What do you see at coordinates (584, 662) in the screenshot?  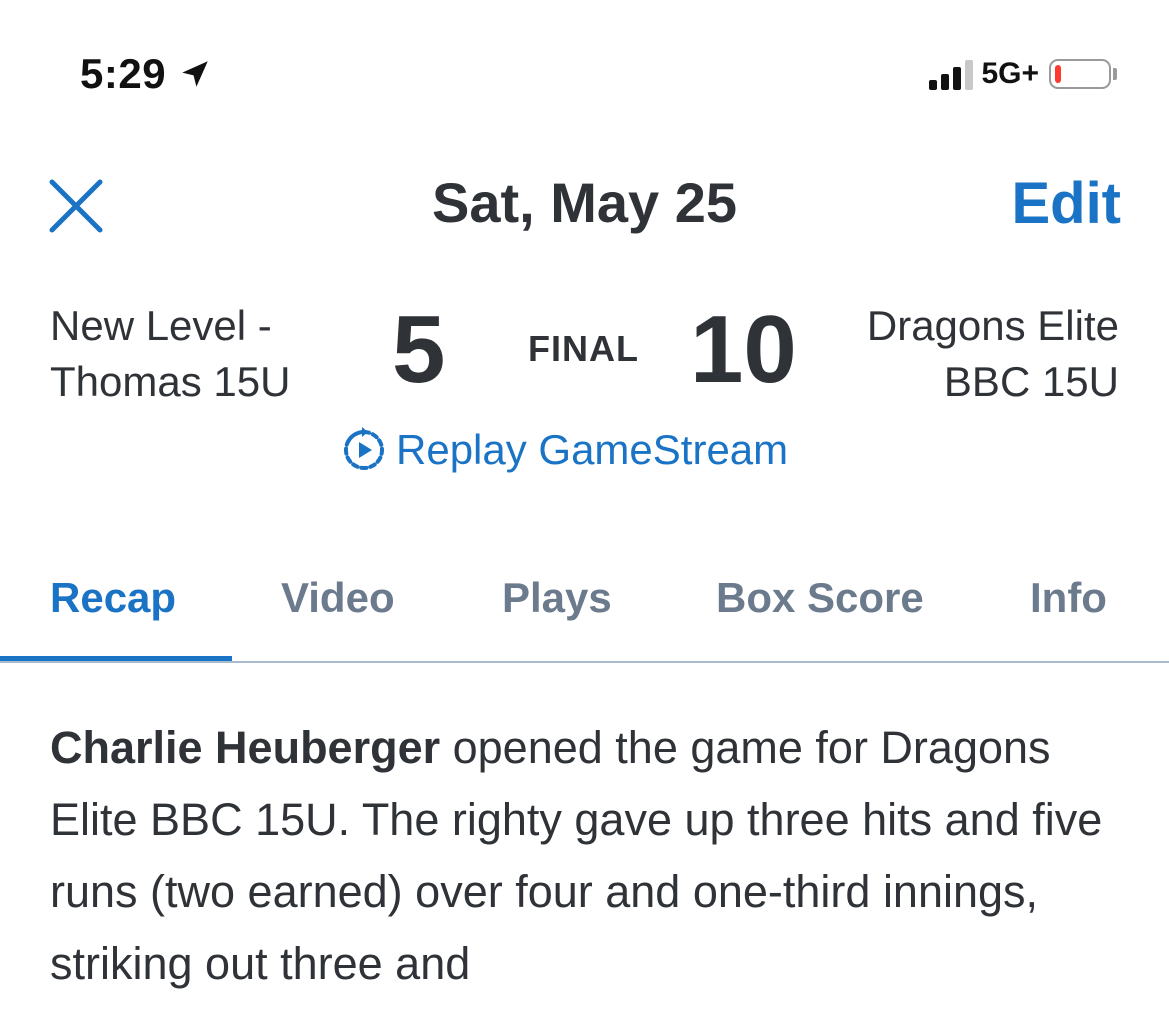 I see `tabs-divider` at bounding box center [584, 662].